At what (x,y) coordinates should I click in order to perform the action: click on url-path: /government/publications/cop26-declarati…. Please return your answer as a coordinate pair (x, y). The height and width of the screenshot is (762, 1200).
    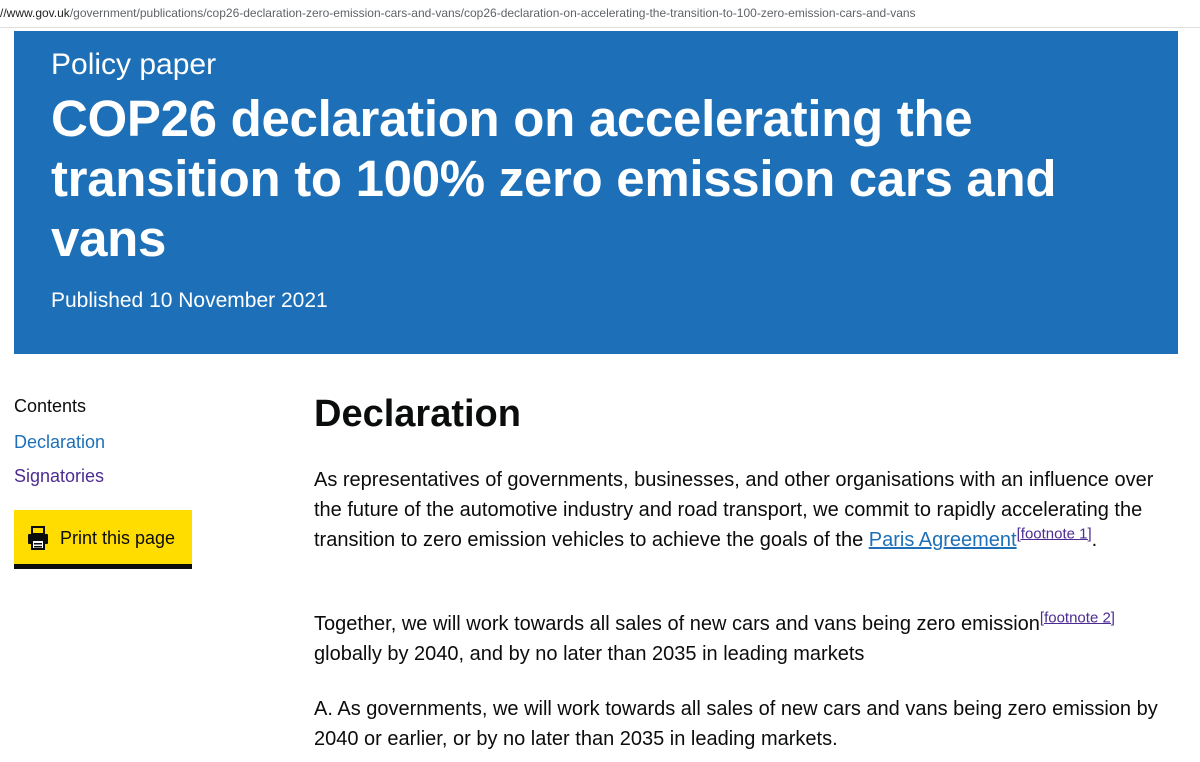
    Looking at the image, I should click on (492, 13).